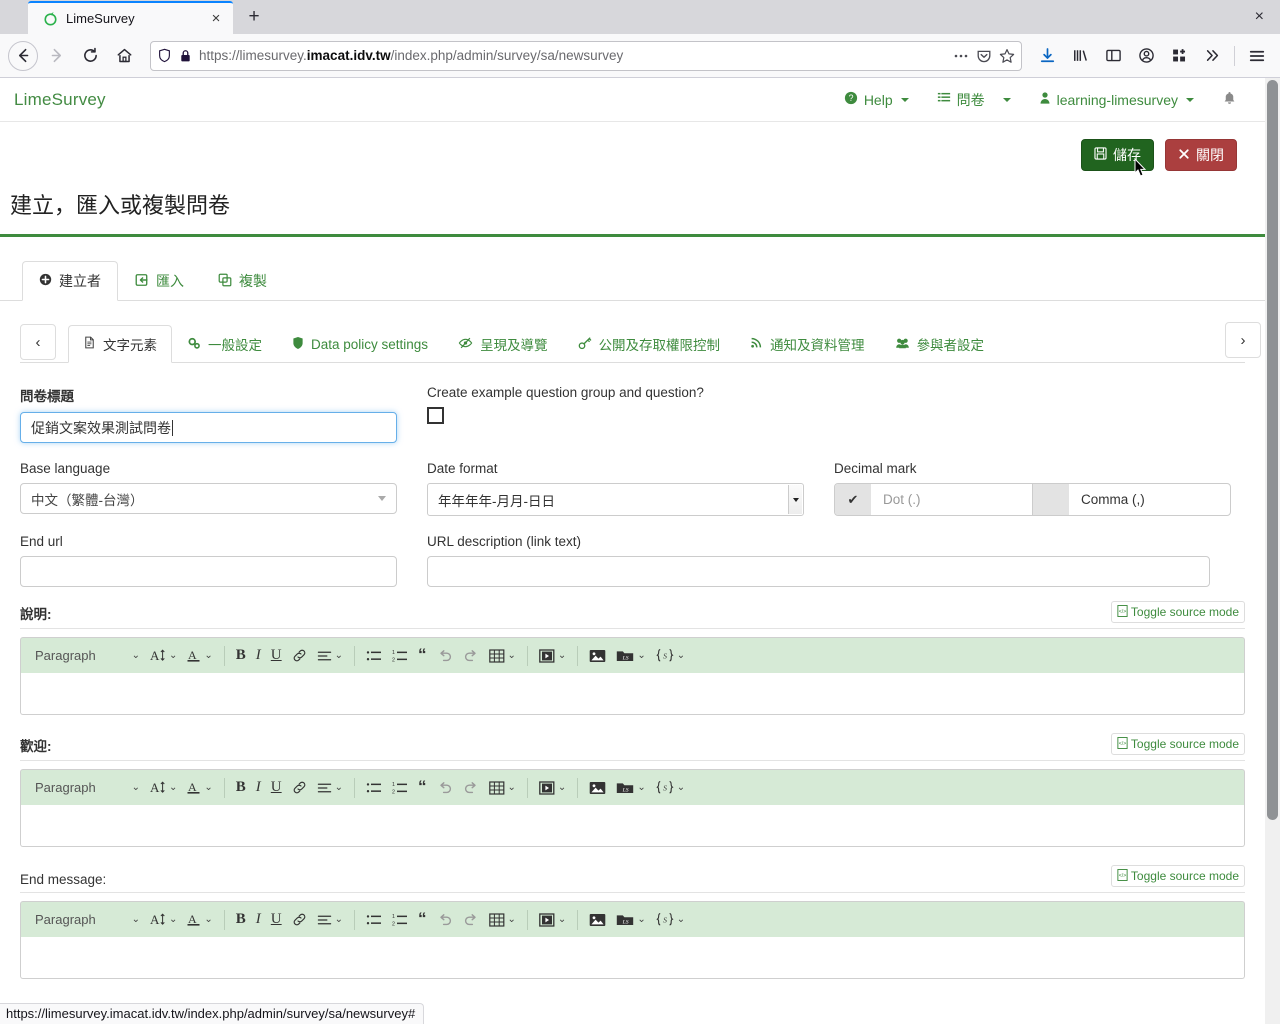 The width and height of the screenshot is (1280, 1024). I want to click on date-format-select: 年年年年-月月-日日, so click(615, 499).